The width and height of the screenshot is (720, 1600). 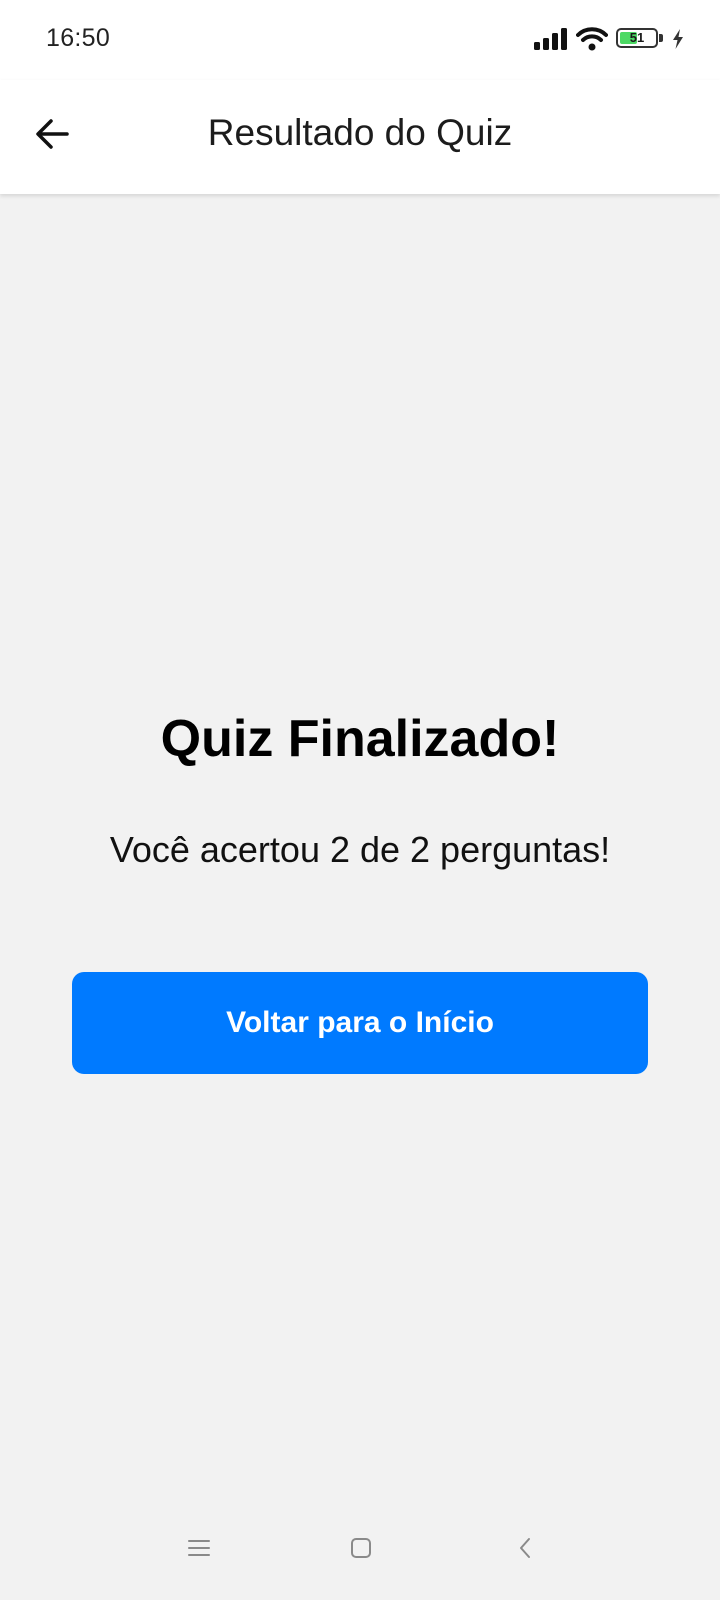 What do you see at coordinates (360, 40) in the screenshot?
I see `status-bar: 16:50 51` at bounding box center [360, 40].